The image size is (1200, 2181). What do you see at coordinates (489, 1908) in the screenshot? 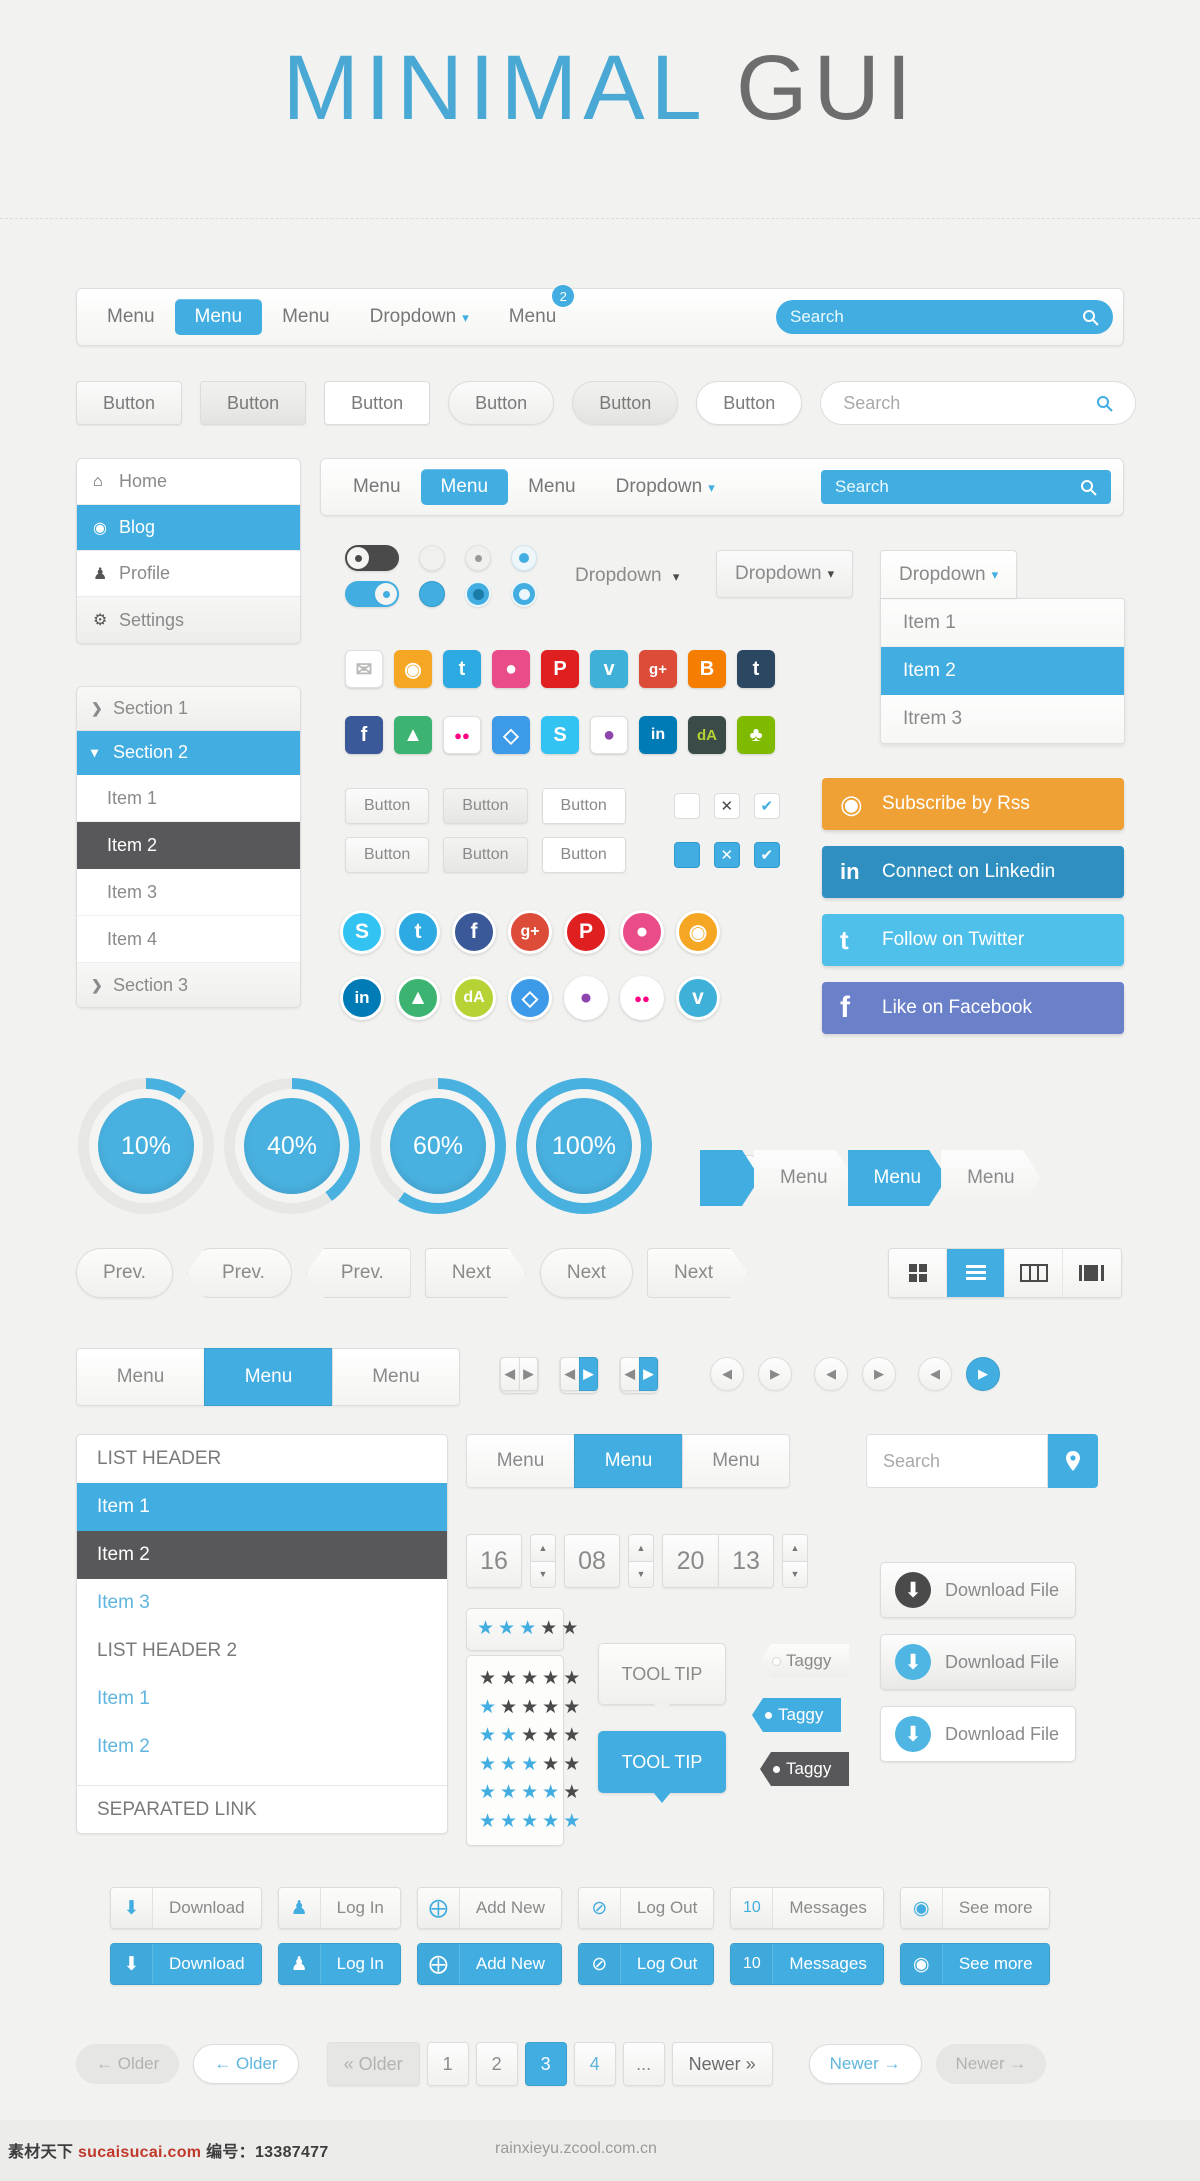
I see `add-new-action-button: ⨁ Add New` at bounding box center [489, 1908].